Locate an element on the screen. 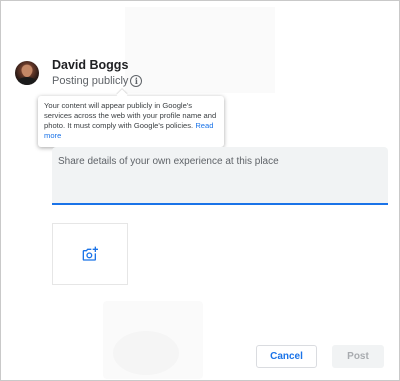 The height and width of the screenshot is (381, 400). review-text-field is located at coordinates (220, 176).